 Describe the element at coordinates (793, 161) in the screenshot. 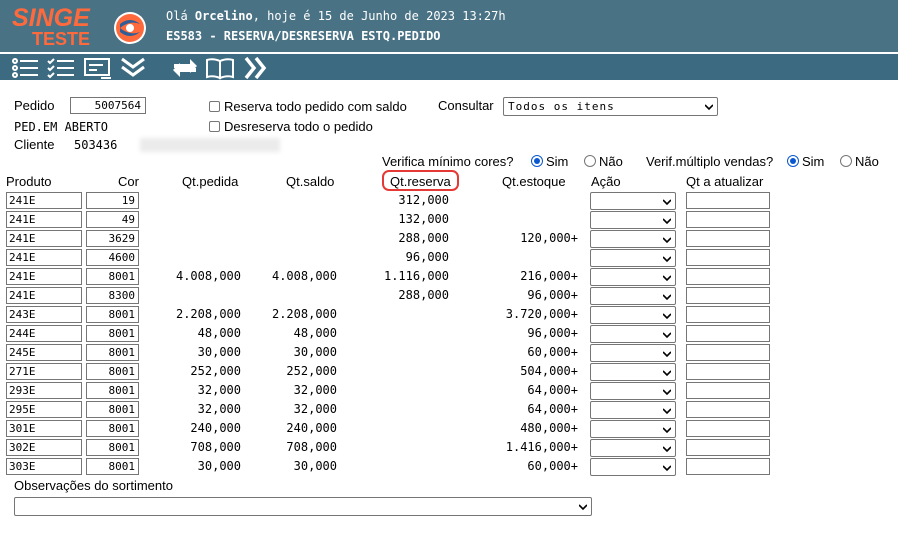

I see `verif-multiplo-sim-radio` at that location.